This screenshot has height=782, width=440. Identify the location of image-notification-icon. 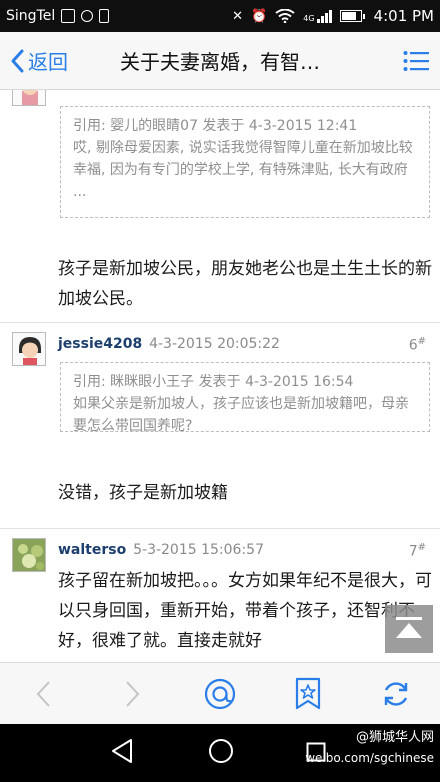
(68, 16).